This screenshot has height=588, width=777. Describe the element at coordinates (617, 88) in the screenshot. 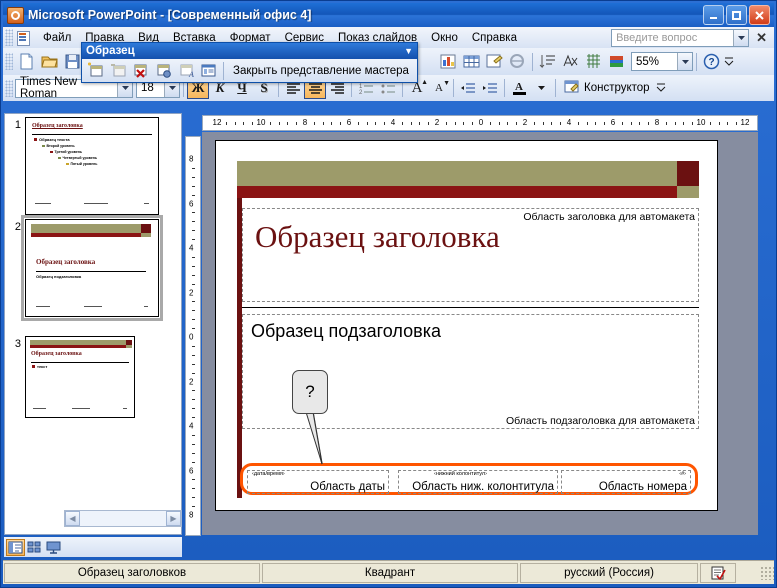

I see `design-label: Конструктор` at that location.